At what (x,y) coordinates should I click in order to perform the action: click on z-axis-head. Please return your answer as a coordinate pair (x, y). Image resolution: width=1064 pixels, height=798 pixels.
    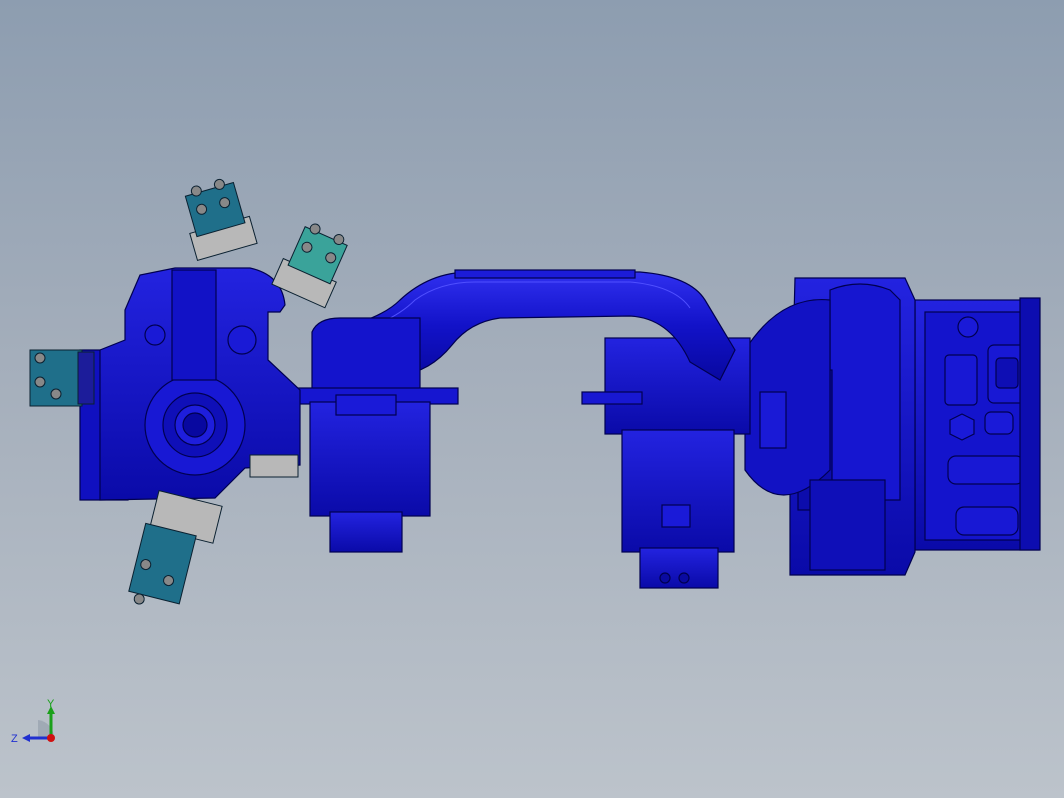
    Looking at the image, I should click on (26, 738).